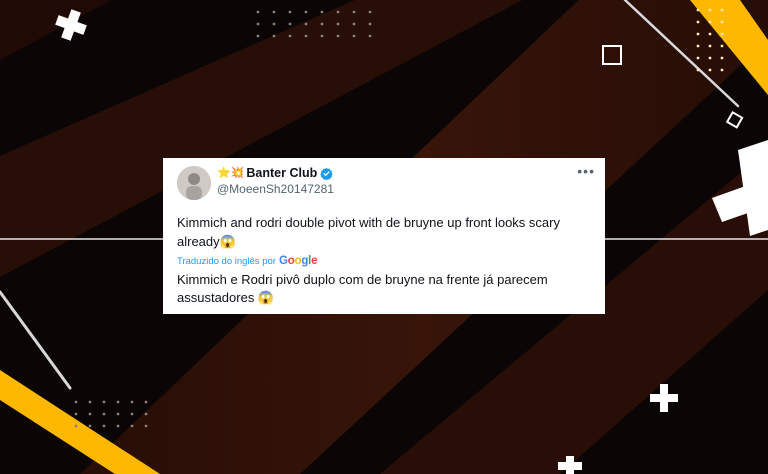 This screenshot has height=474, width=768. Describe the element at coordinates (384, 261) in the screenshot. I see `translation-attribution: Traduzido do inglês por Google` at that location.